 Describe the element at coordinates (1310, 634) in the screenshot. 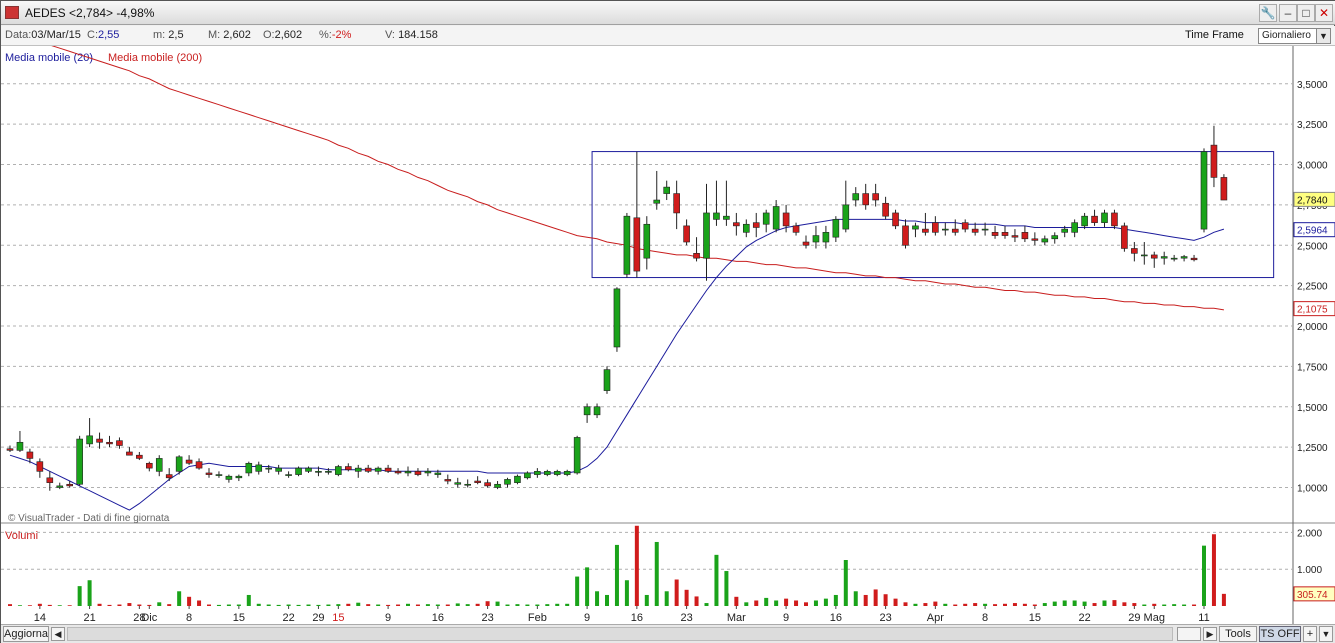

I see `zoom-in-button: +` at that location.